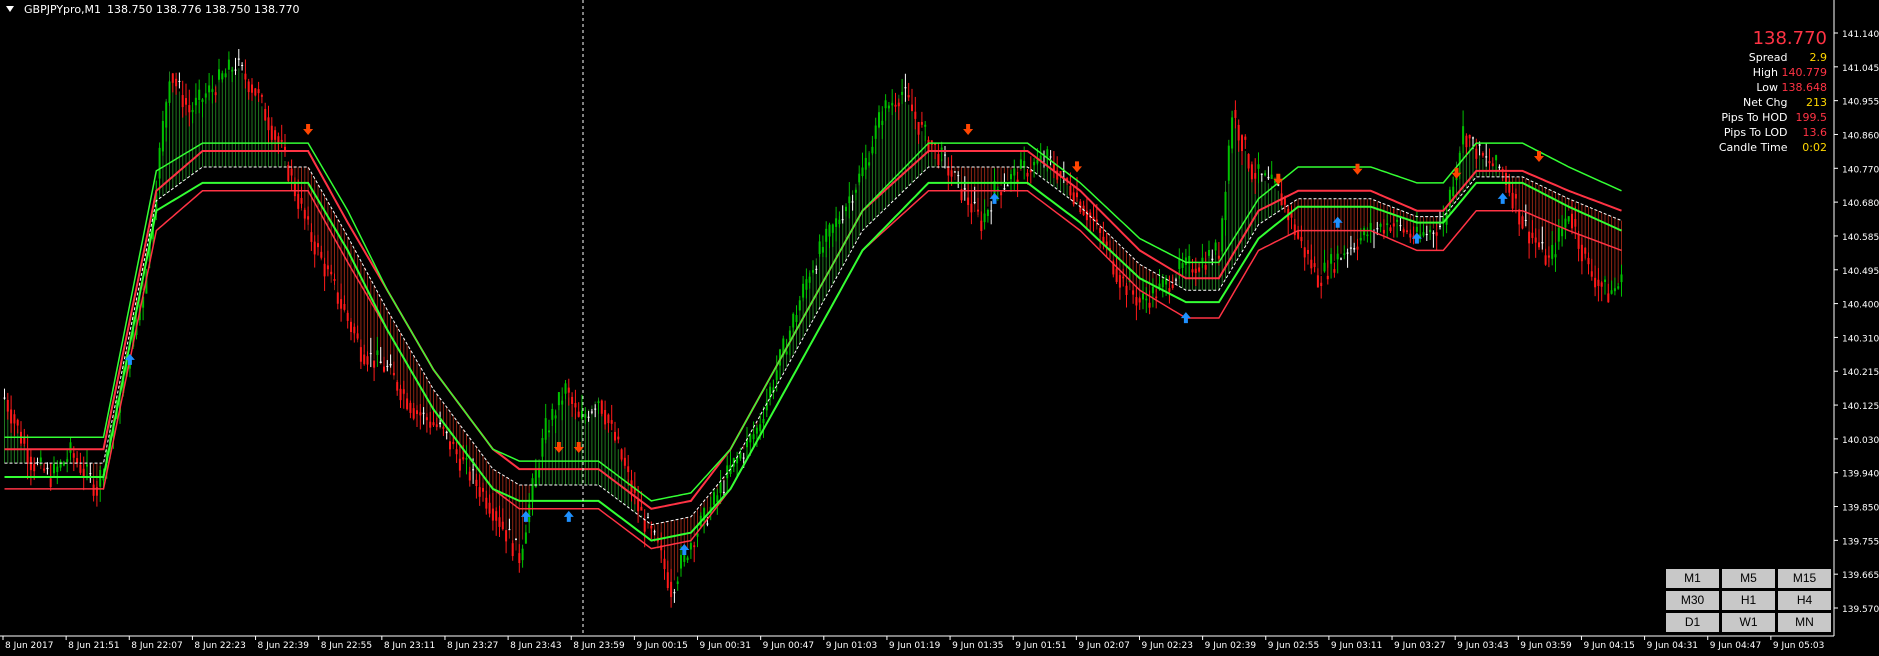 The height and width of the screenshot is (656, 1879). What do you see at coordinates (1748, 600) in the screenshot?
I see `timeframe-button-h1: H1` at bounding box center [1748, 600].